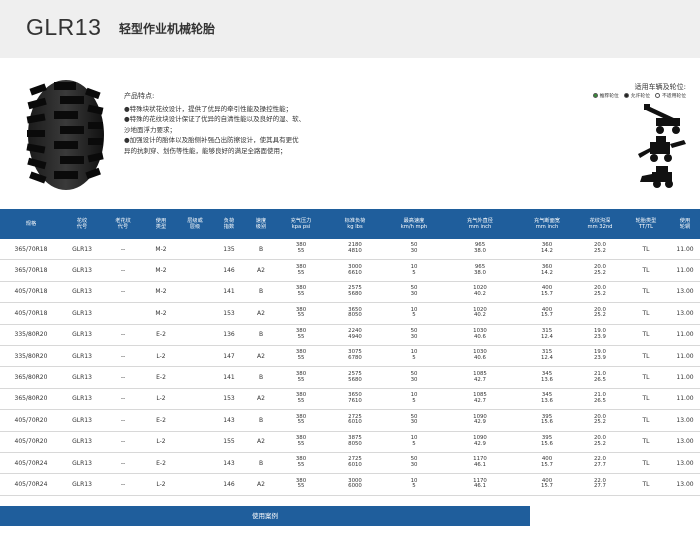 This screenshot has width=700, height=547. I want to click on feature-line: ●特殊块状花纹设计，提供了优异的牵引性能及操控性能；, so click(208, 109).